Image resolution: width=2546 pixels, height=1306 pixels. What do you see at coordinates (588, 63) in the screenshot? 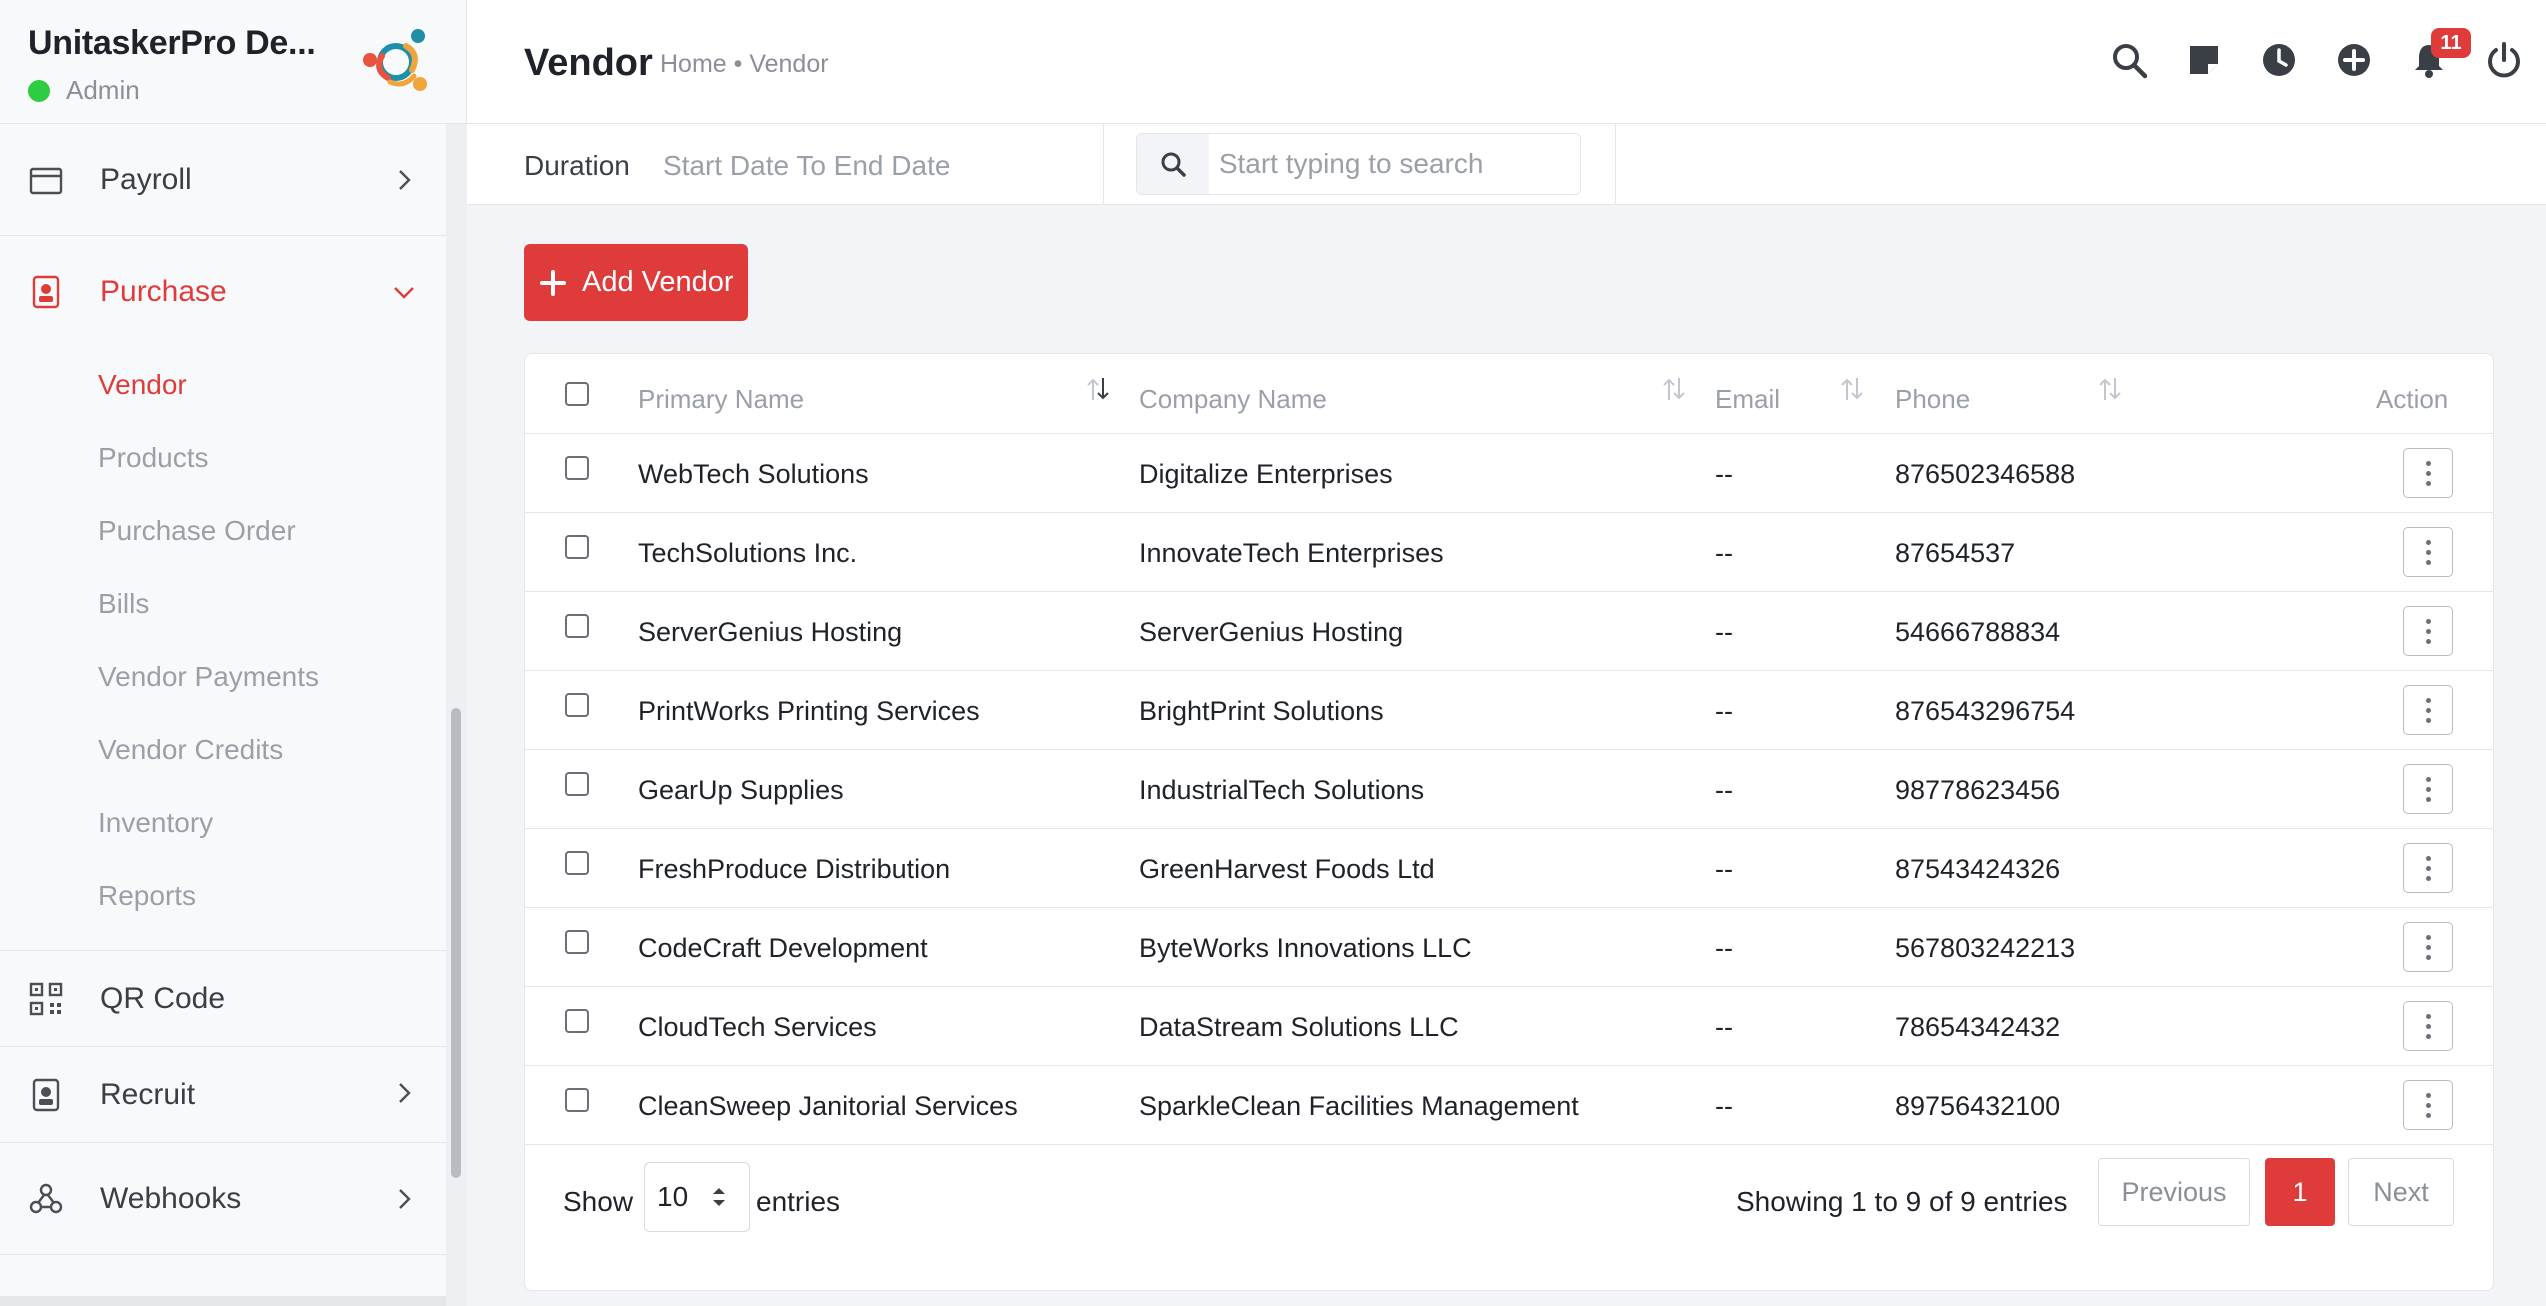
I see `page-title: Vendor` at bounding box center [588, 63].